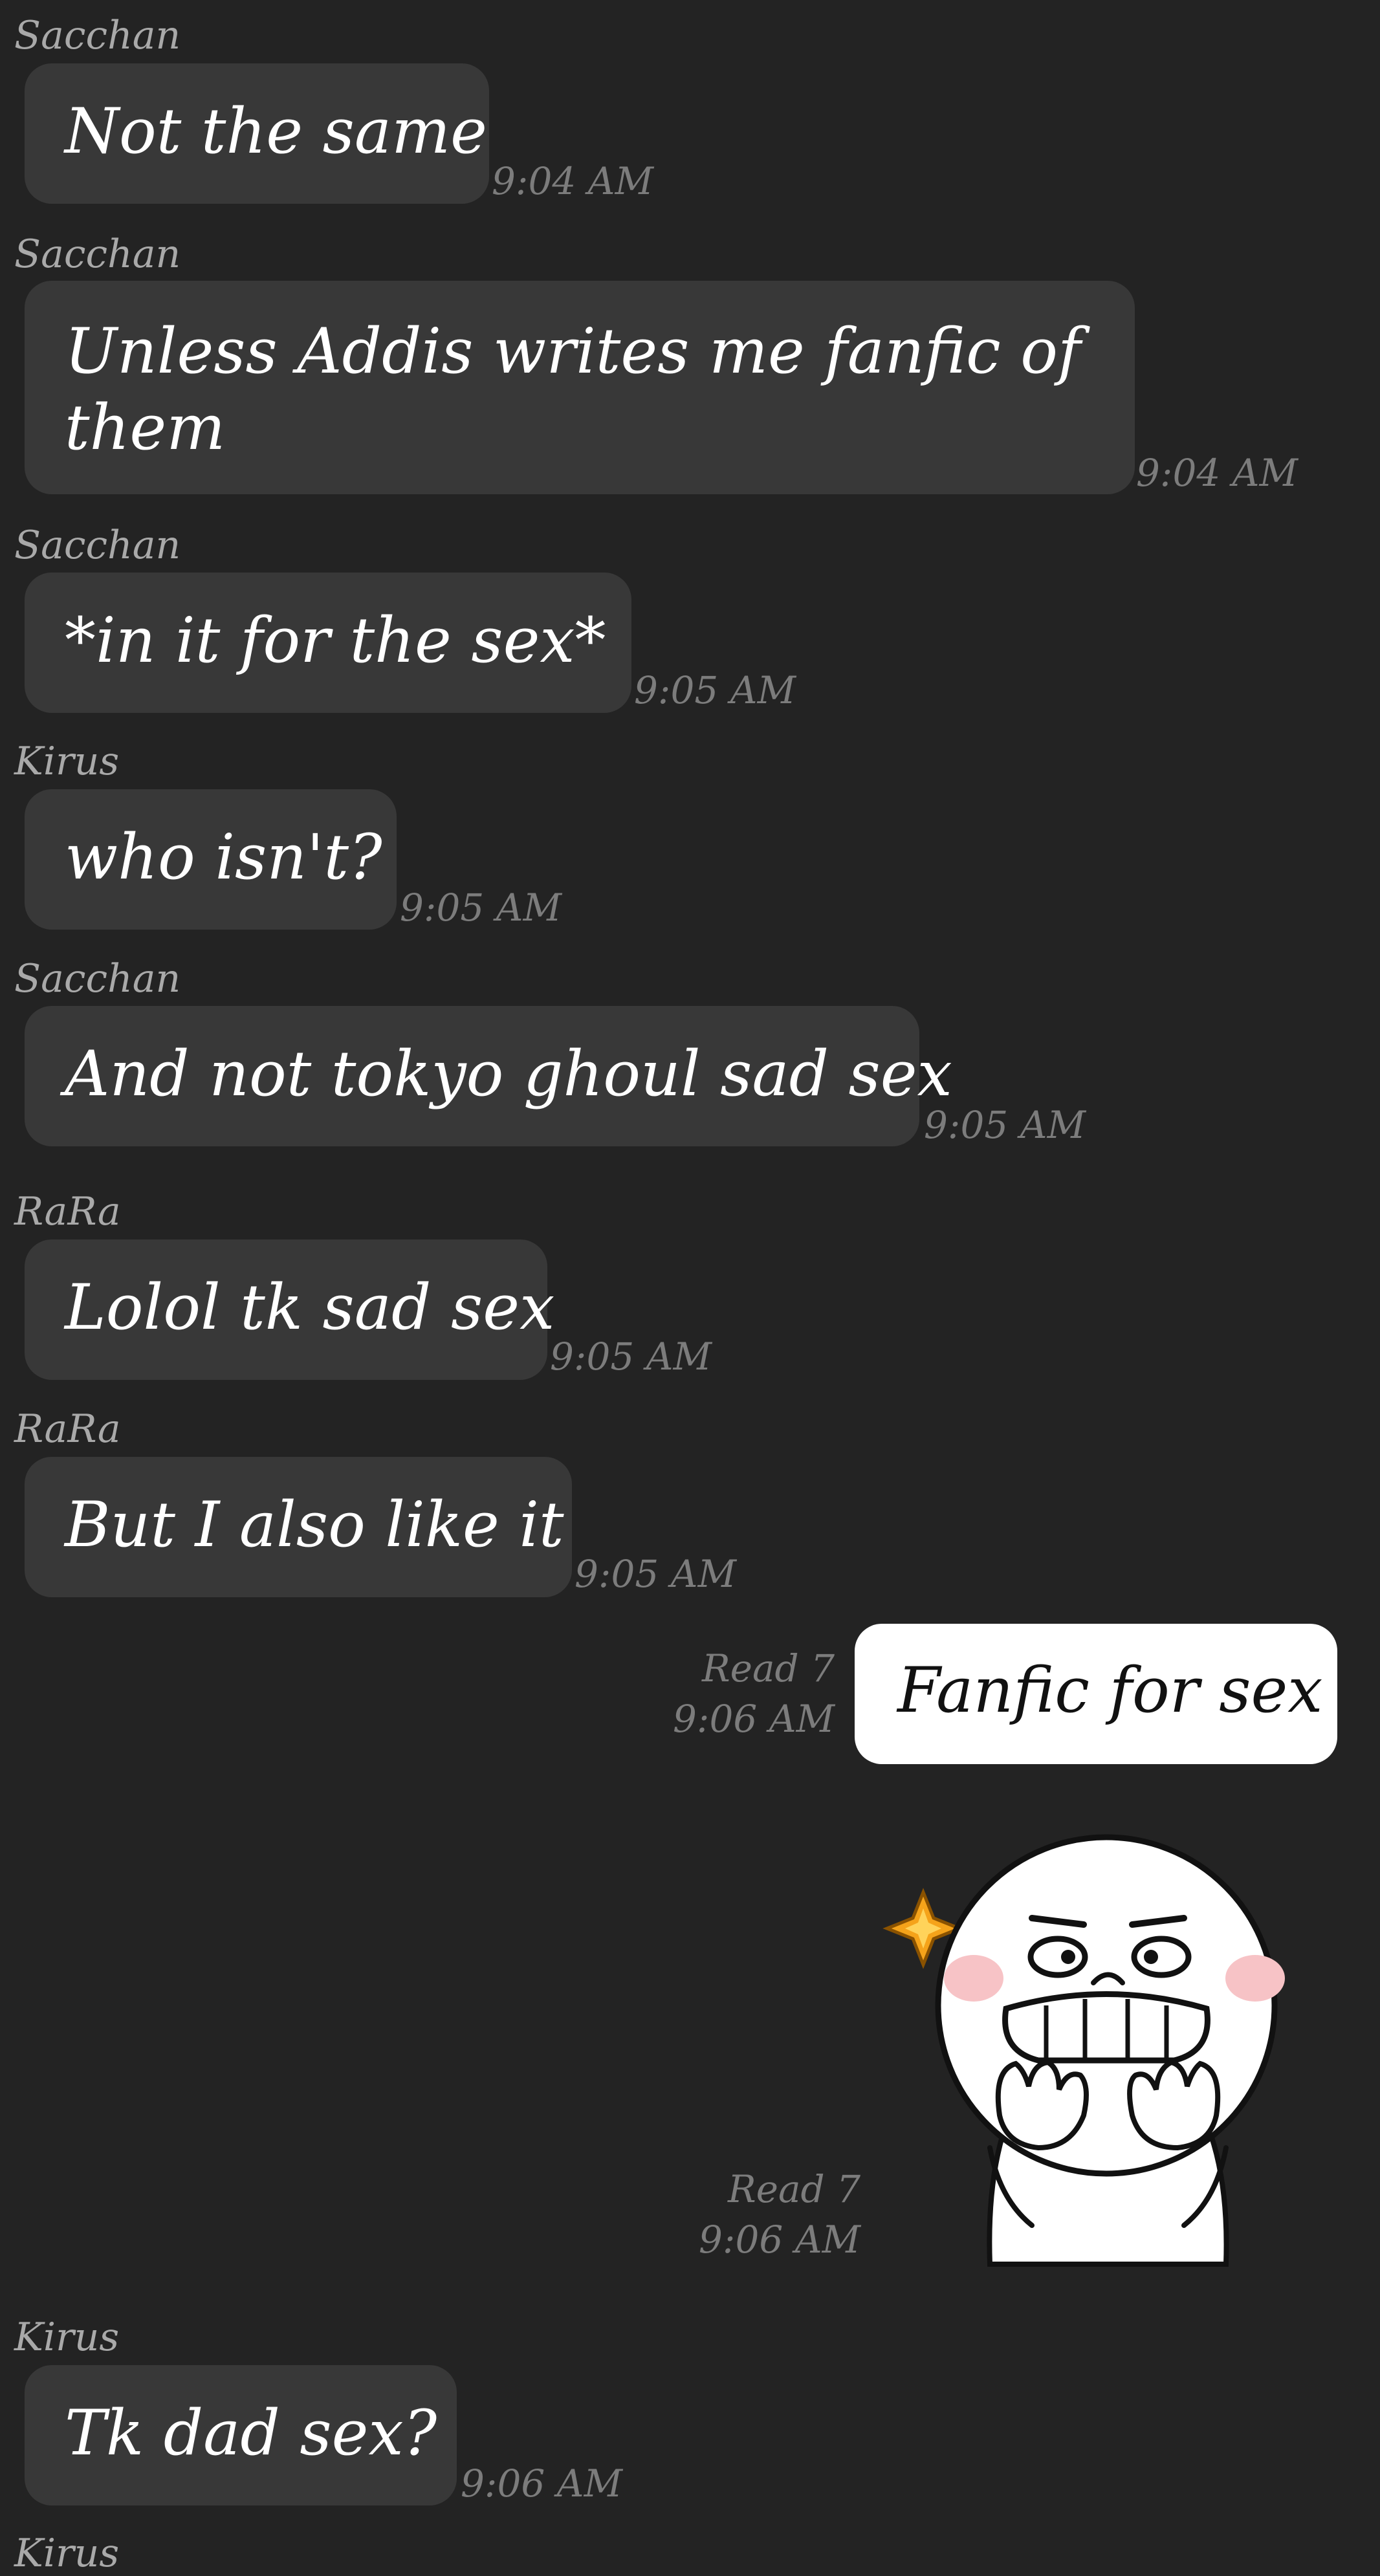  Describe the element at coordinates (211, 859) in the screenshot. I see `message-bubble: who isn't?` at that location.